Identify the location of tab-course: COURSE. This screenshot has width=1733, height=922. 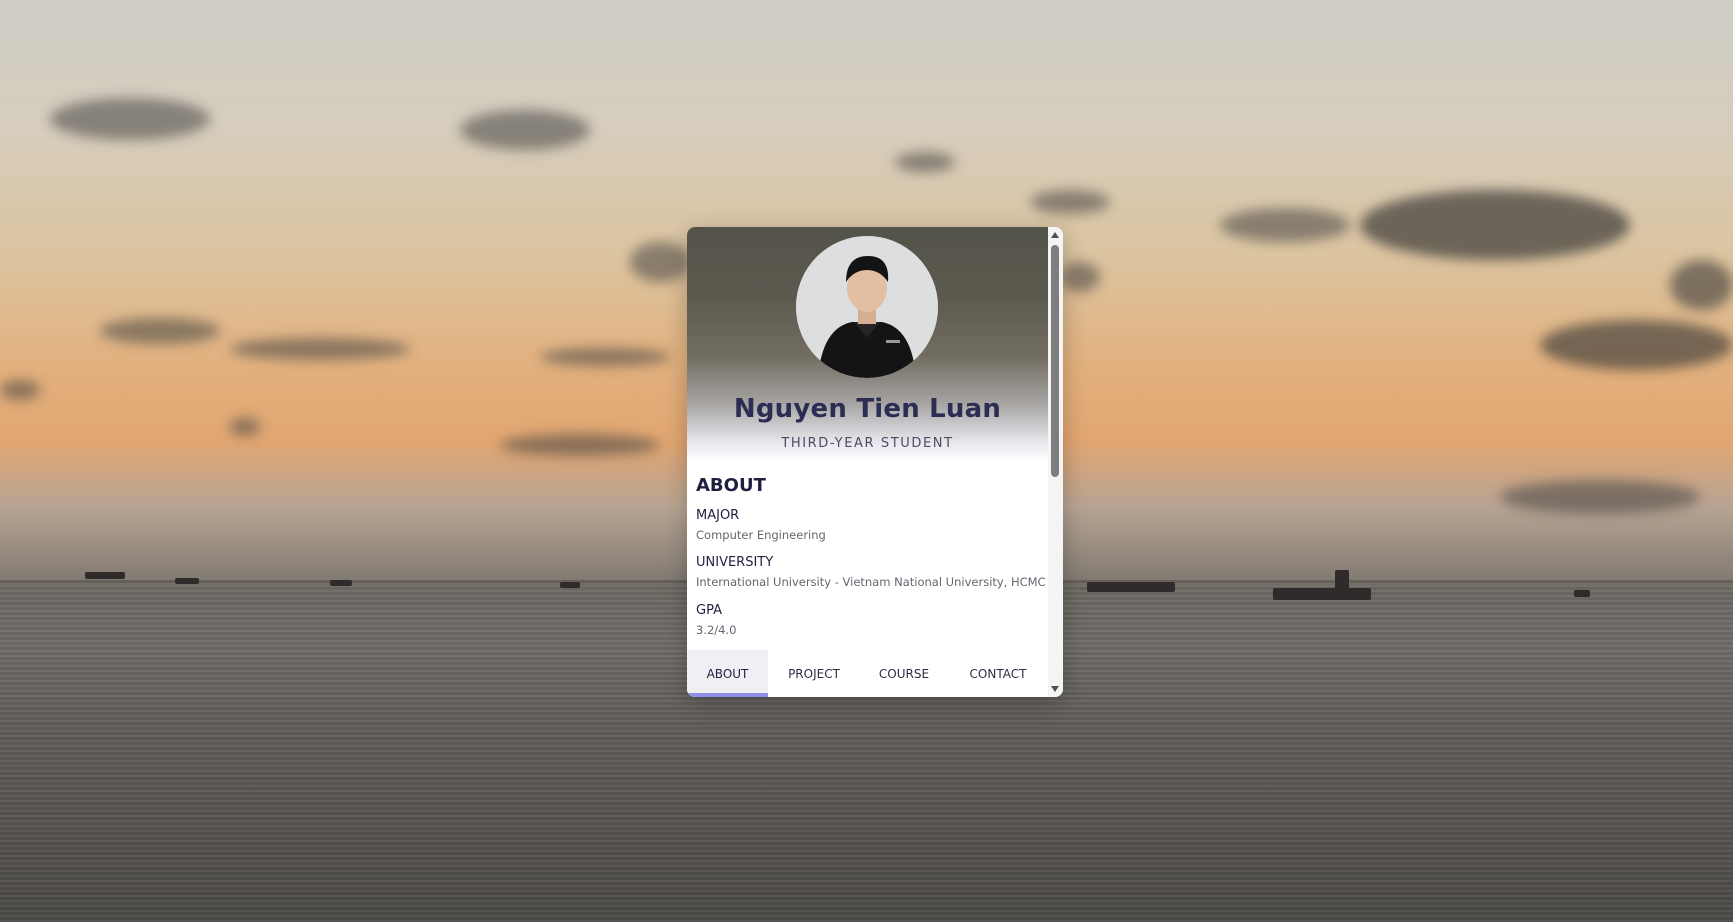
(904, 673).